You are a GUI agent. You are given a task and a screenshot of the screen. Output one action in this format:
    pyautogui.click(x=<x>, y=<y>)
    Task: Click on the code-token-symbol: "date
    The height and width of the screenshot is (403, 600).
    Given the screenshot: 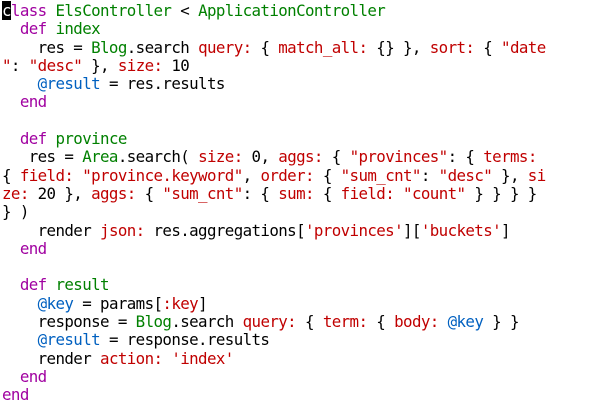 What is the action you would take?
    pyautogui.click(x=523, y=47)
    